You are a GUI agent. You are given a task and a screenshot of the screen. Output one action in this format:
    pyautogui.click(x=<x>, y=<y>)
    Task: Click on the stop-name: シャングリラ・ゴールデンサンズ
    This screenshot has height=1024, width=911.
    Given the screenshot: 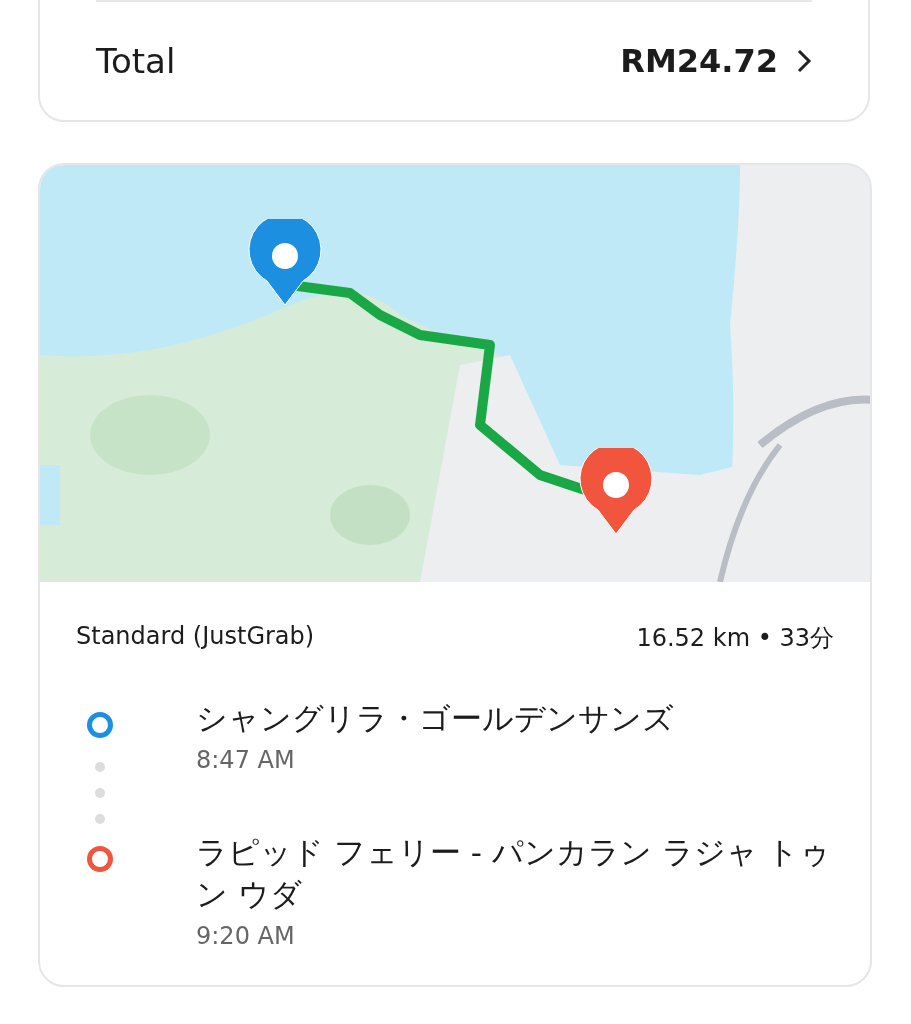 What is the action you would take?
    pyautogui.click(x=435, y=718)
    